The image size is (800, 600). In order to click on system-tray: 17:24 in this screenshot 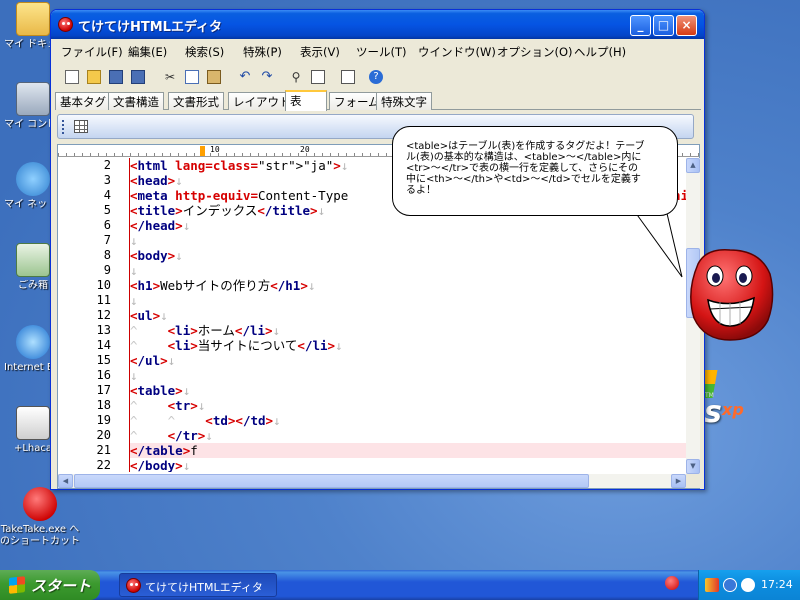, I will do `click(749, 585)`.